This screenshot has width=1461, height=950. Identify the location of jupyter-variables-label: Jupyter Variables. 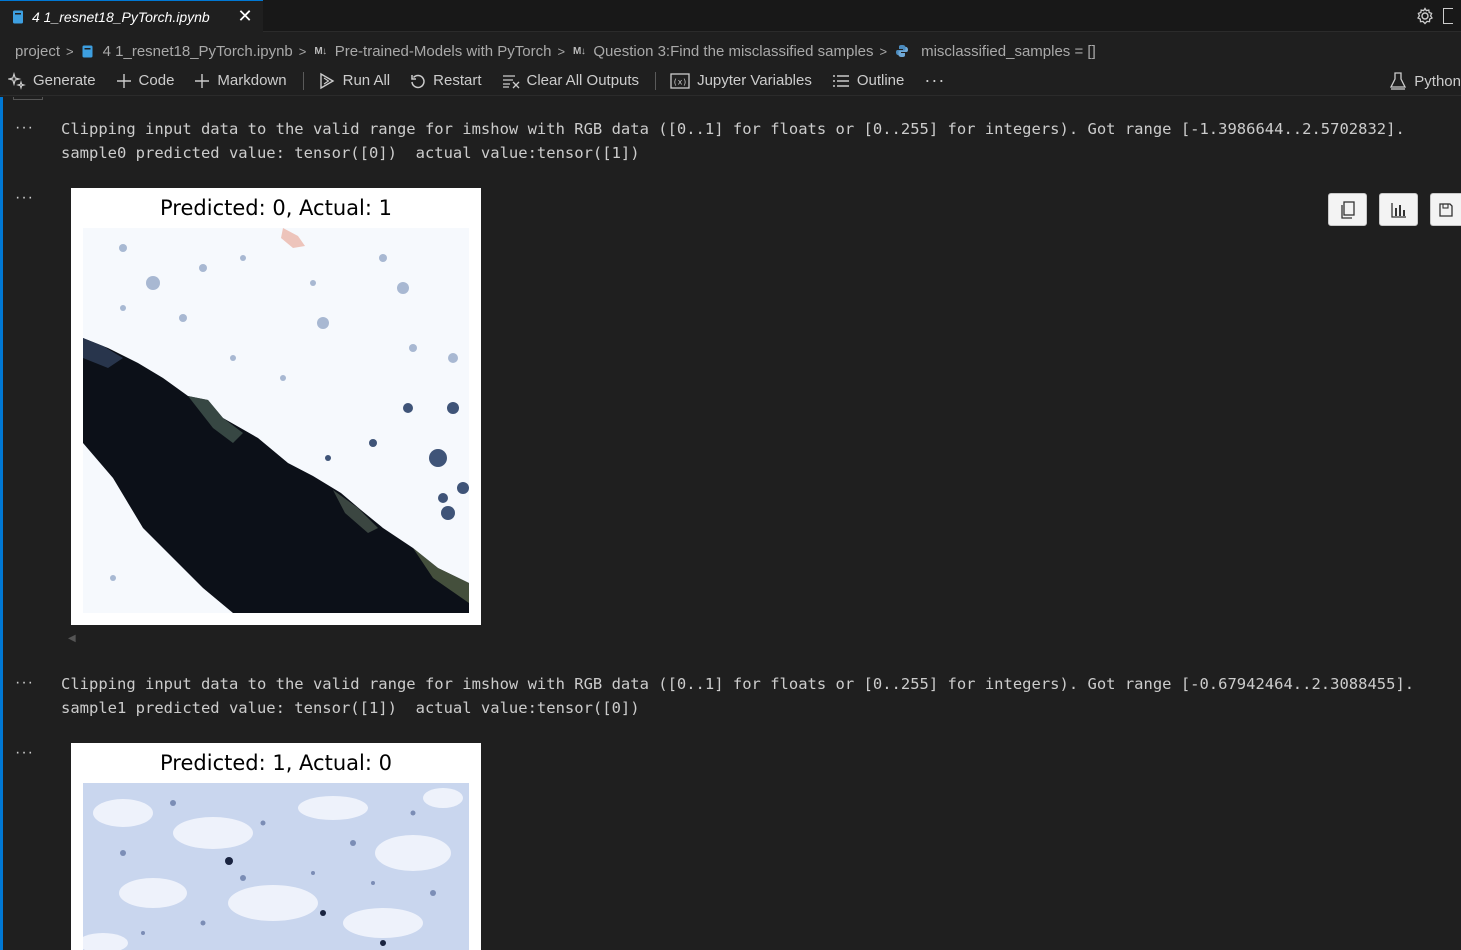
(754, 80).